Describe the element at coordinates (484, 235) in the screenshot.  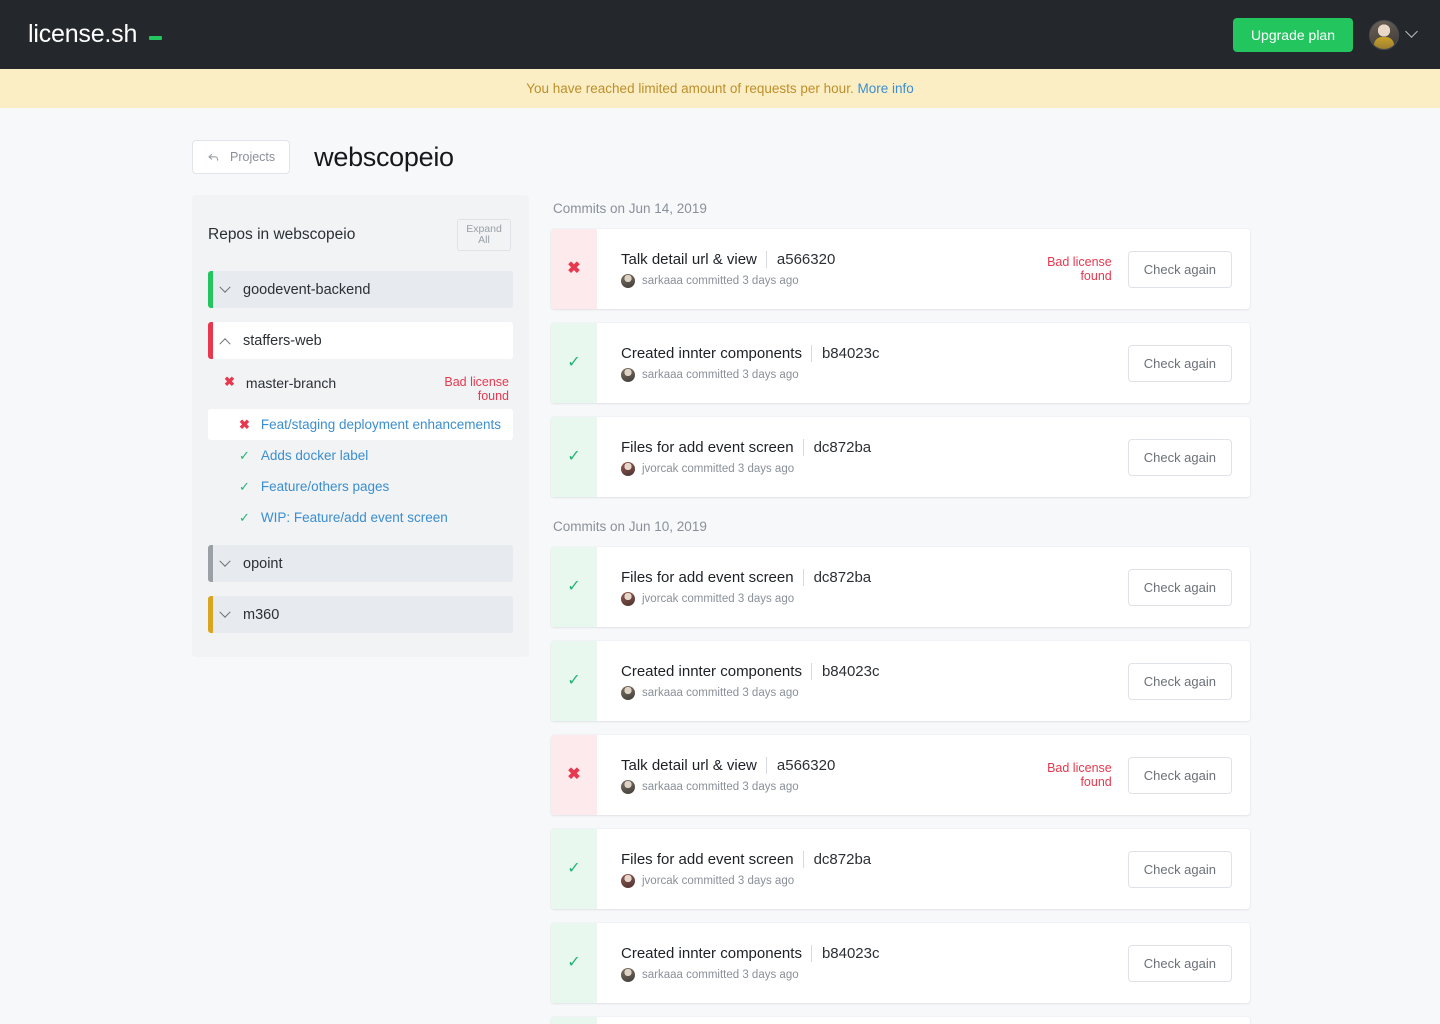
I see `expand-all-button: Expand All` at that location.